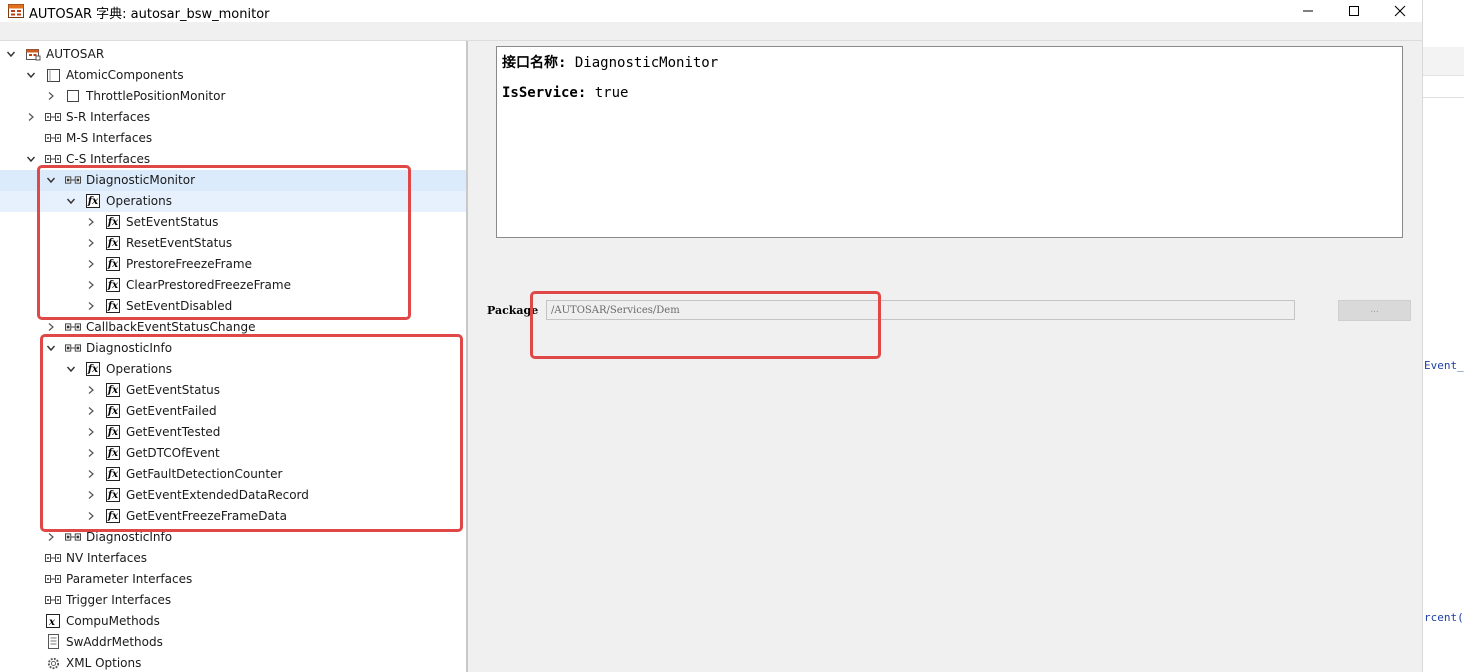 Image resolution: width=1464 pixels, height=672 pixels. I want to click on package-field: /AUTOSAR/Services/Dem, so click(920, 310).